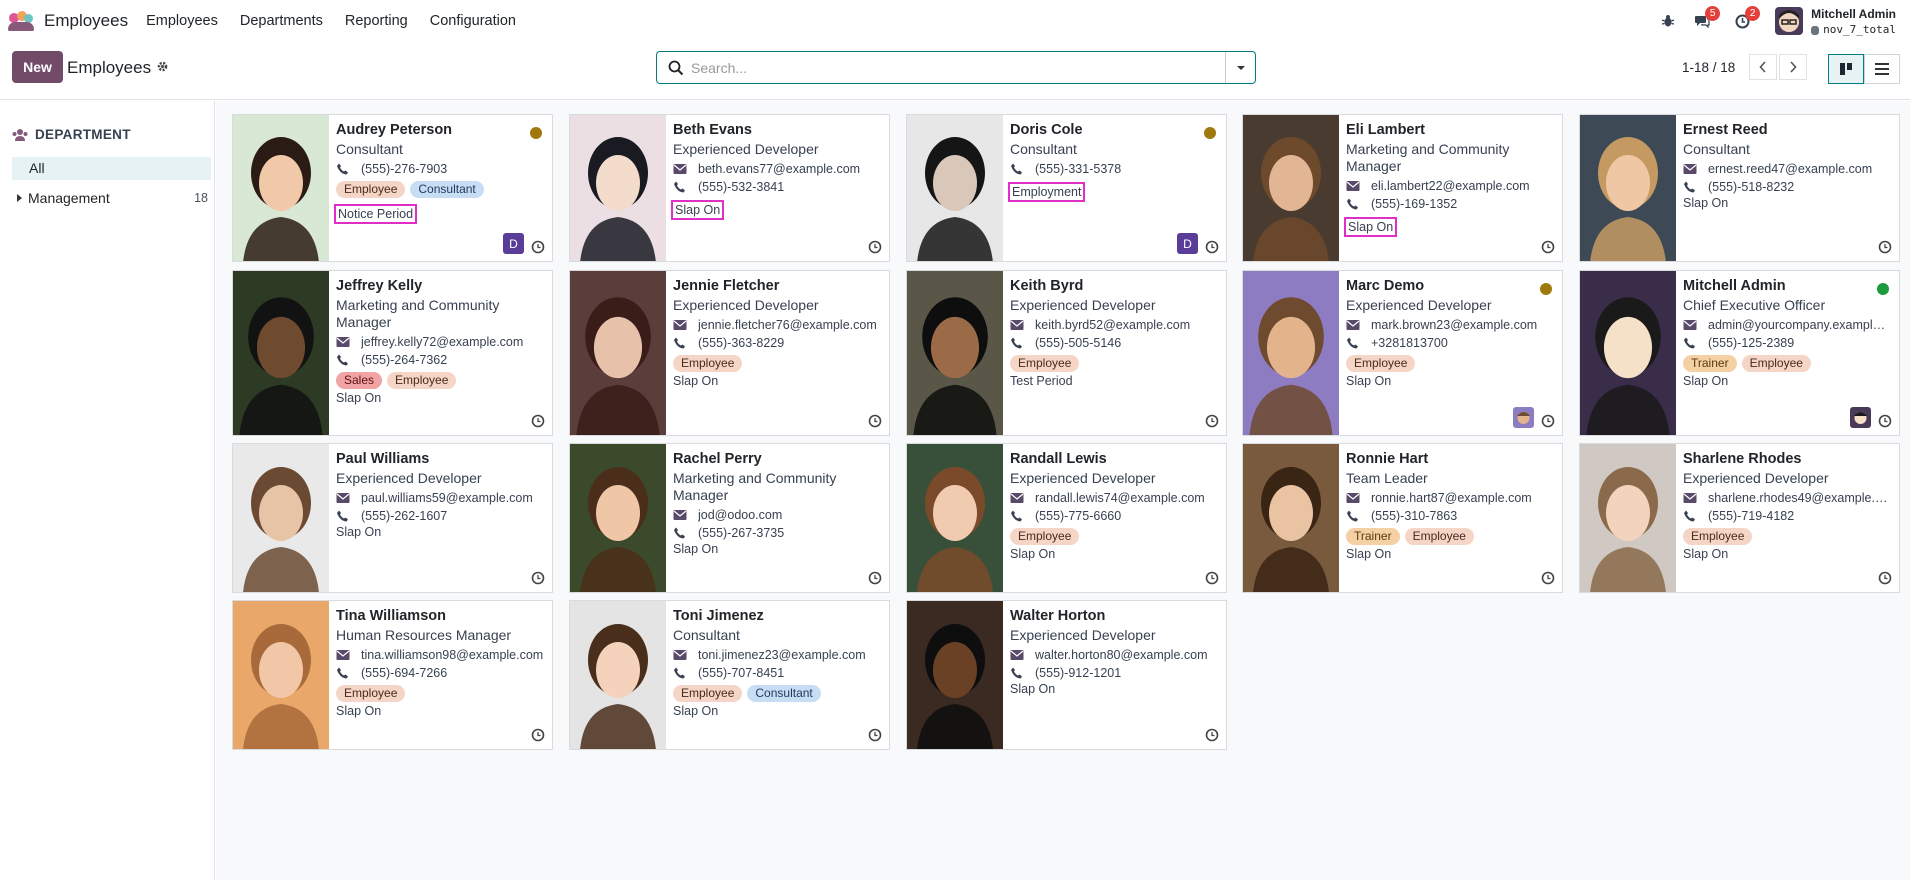  I want to click on employee-email-text: ernest.reed47@example.com, so click(1790, 169).